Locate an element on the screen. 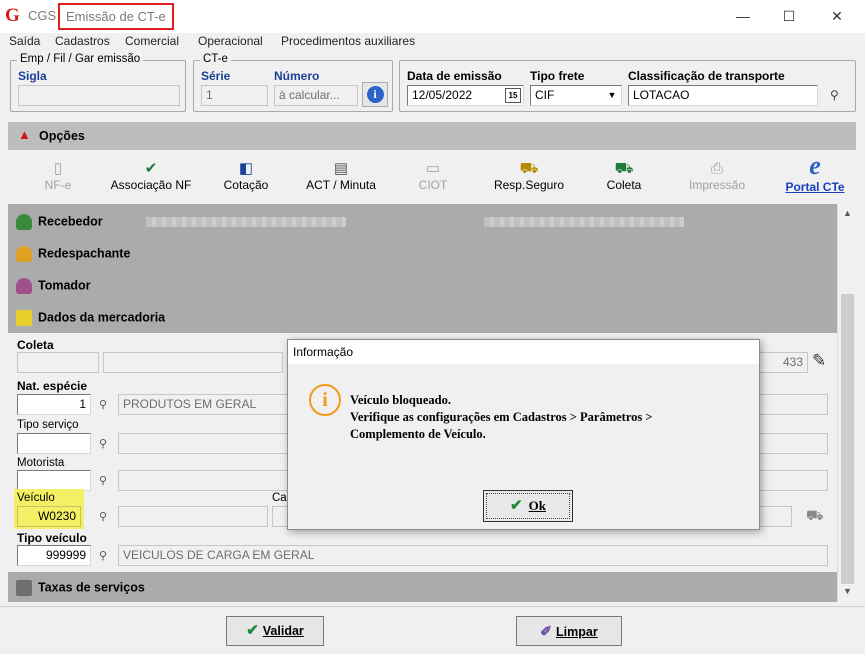  veiculo-field: W0230 is located at coordinates (49, 516).